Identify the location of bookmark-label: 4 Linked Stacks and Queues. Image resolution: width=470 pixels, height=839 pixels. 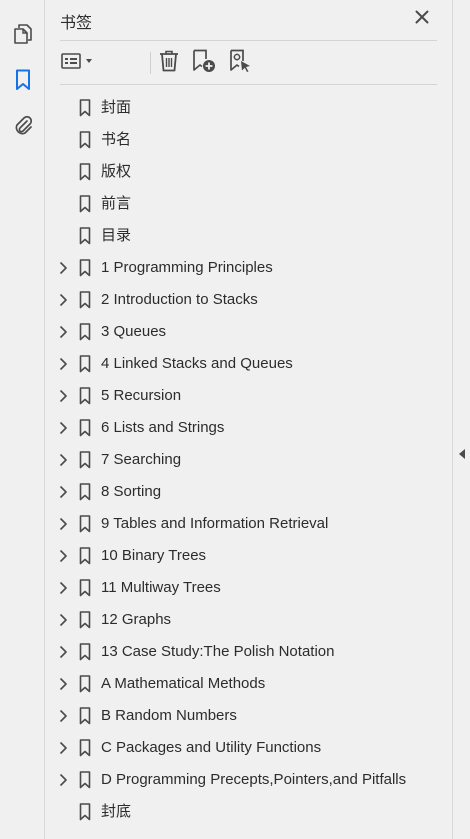
(197, 363).